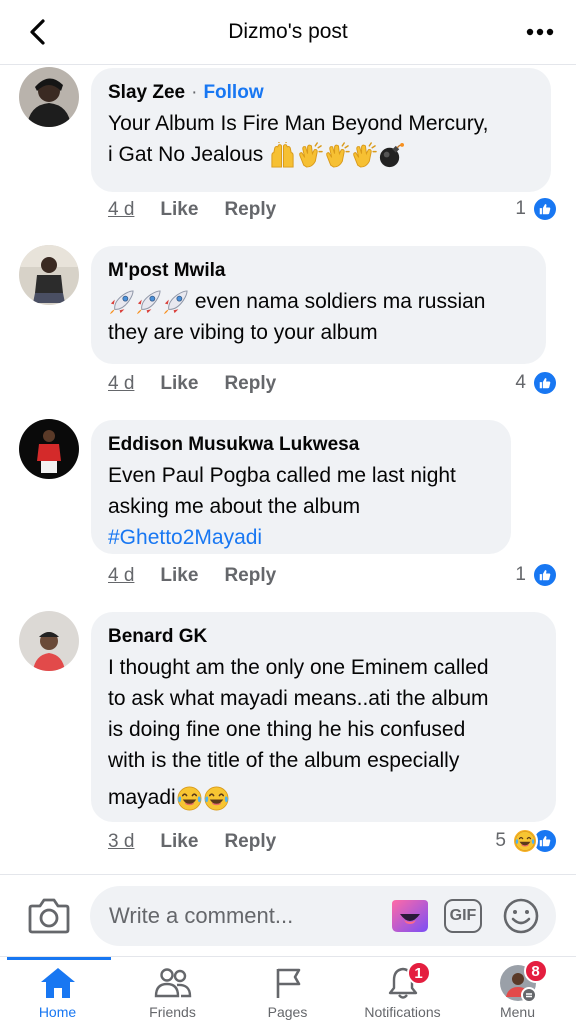 The image size is (576, 1024). I want to click on tab-label: Notifications, so click(402, 1012).